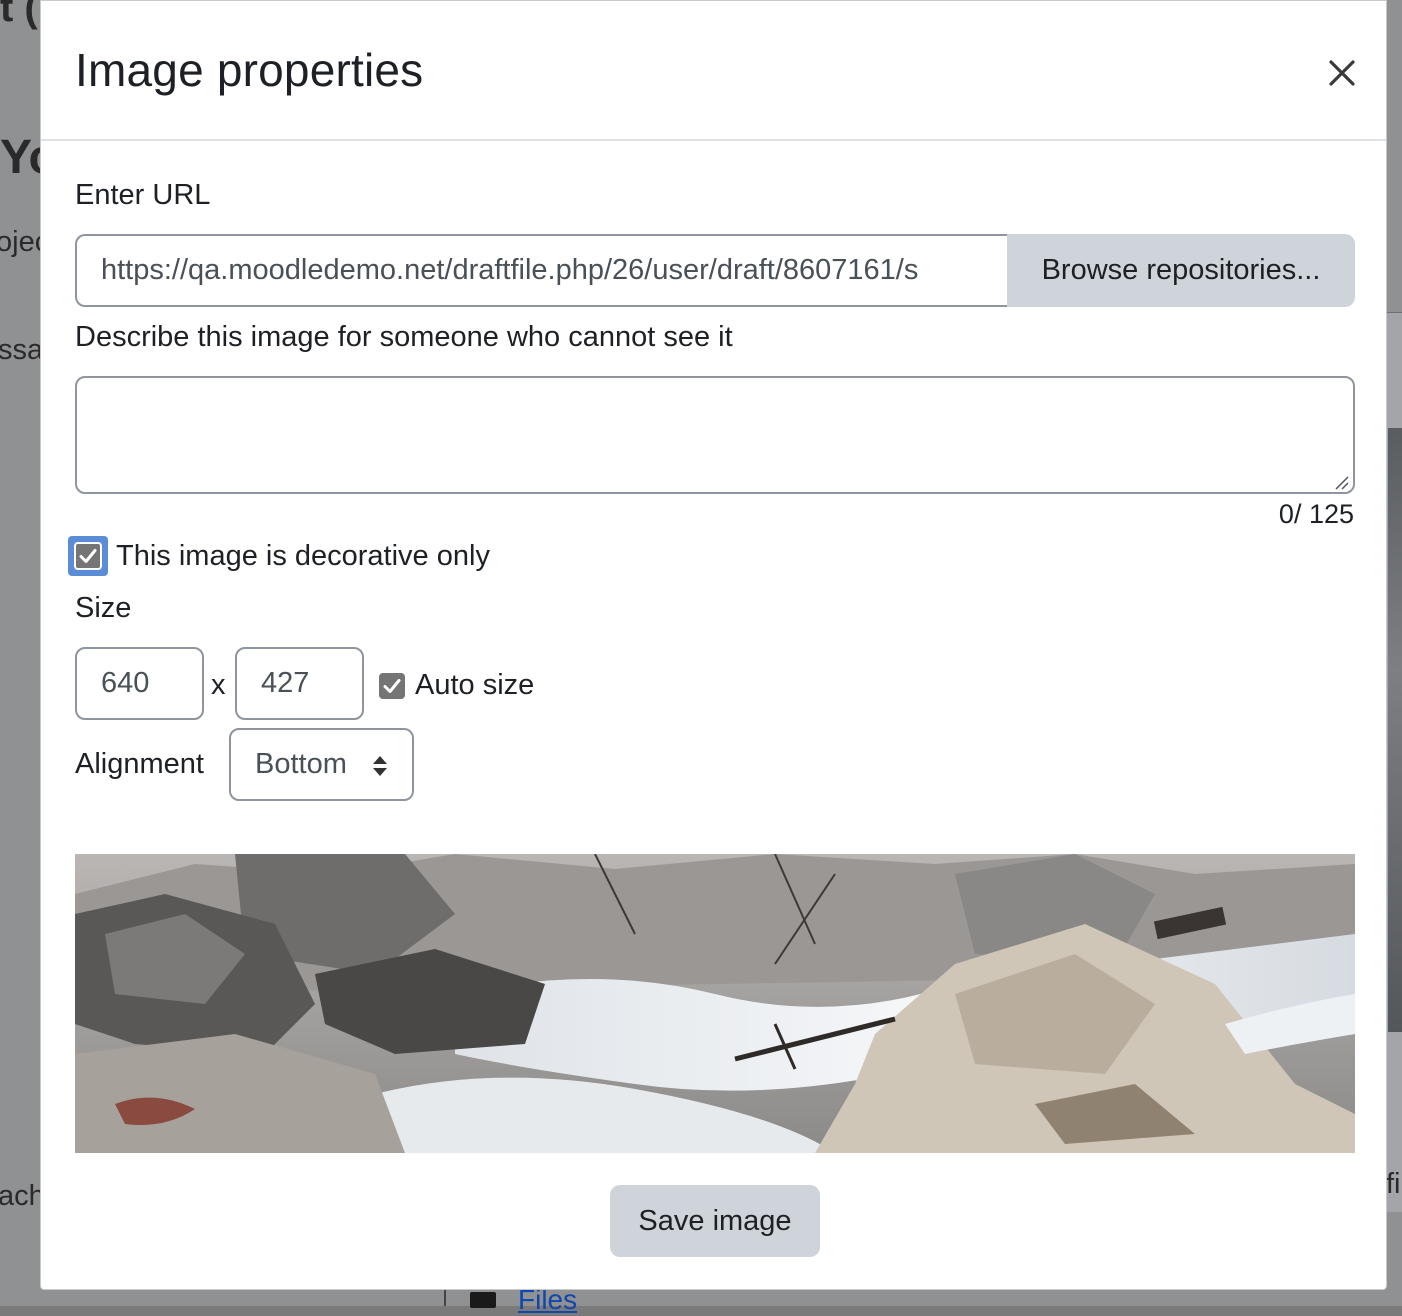  What do you see at coordinates (22, 1196) in the screenshot?
I see `background-text-fragment: ach` at bounding box center [22, 1196].